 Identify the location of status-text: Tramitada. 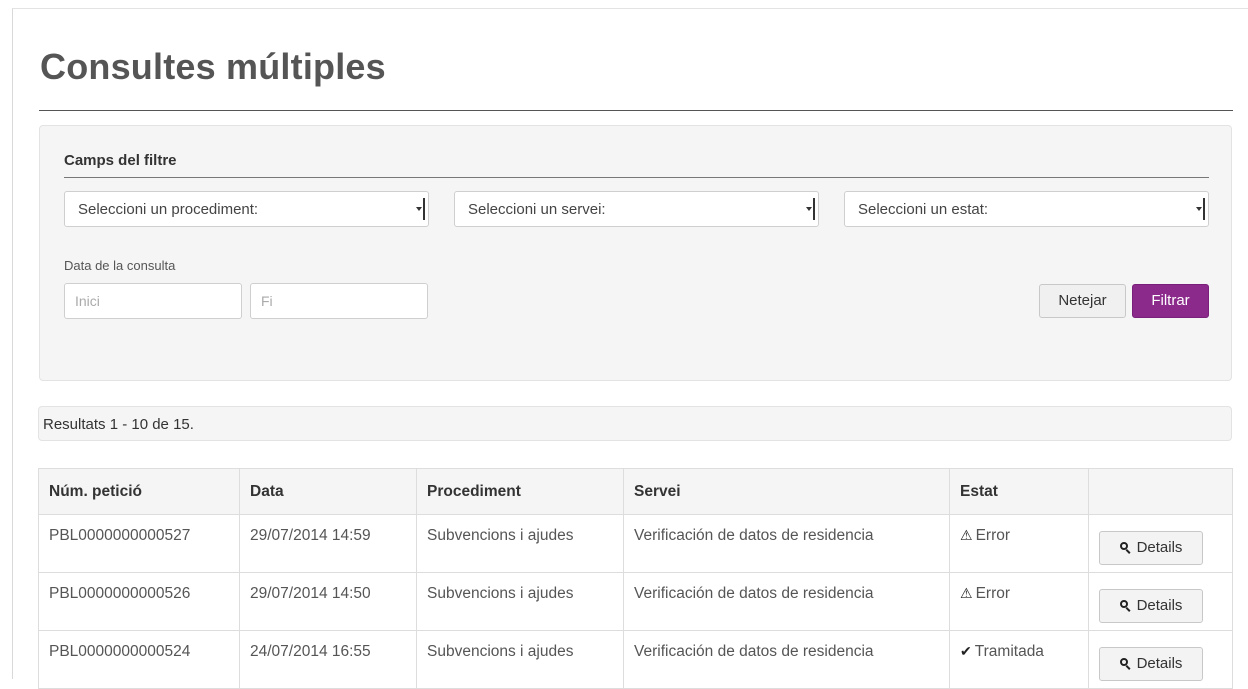
(1009, 651).